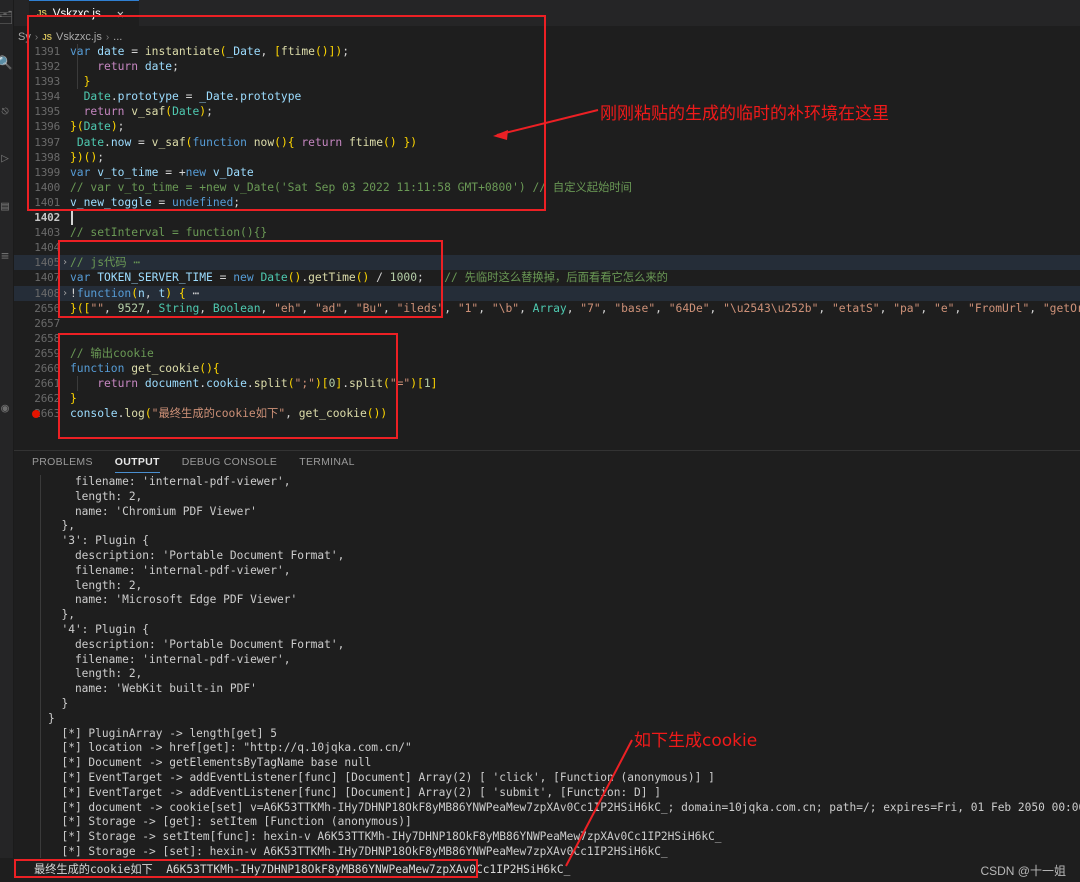 The image size is (1080, 882). What do you see at coordinates (7, 112) in the screenshot?
I see `source-control-icon: ⎋` at bounding box center [7, 112].